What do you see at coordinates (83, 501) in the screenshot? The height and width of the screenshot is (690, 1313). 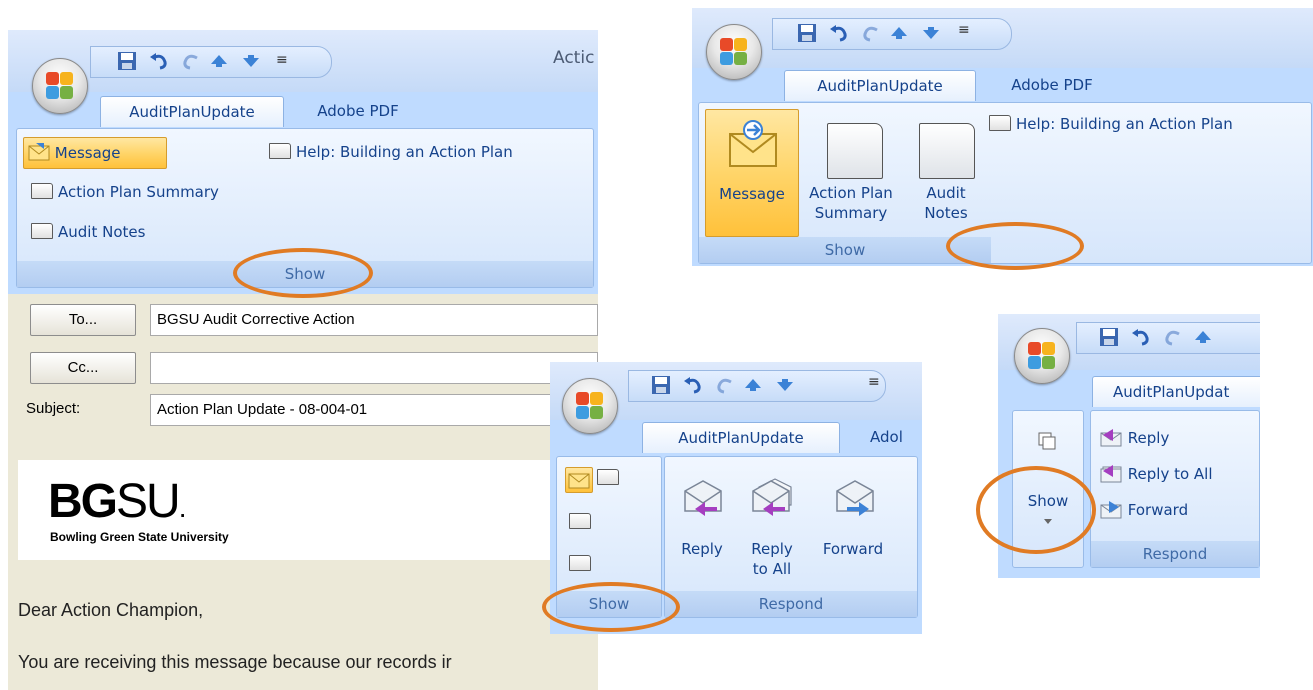 I see `logo-bold: BG` at bounding box center [83, 501].